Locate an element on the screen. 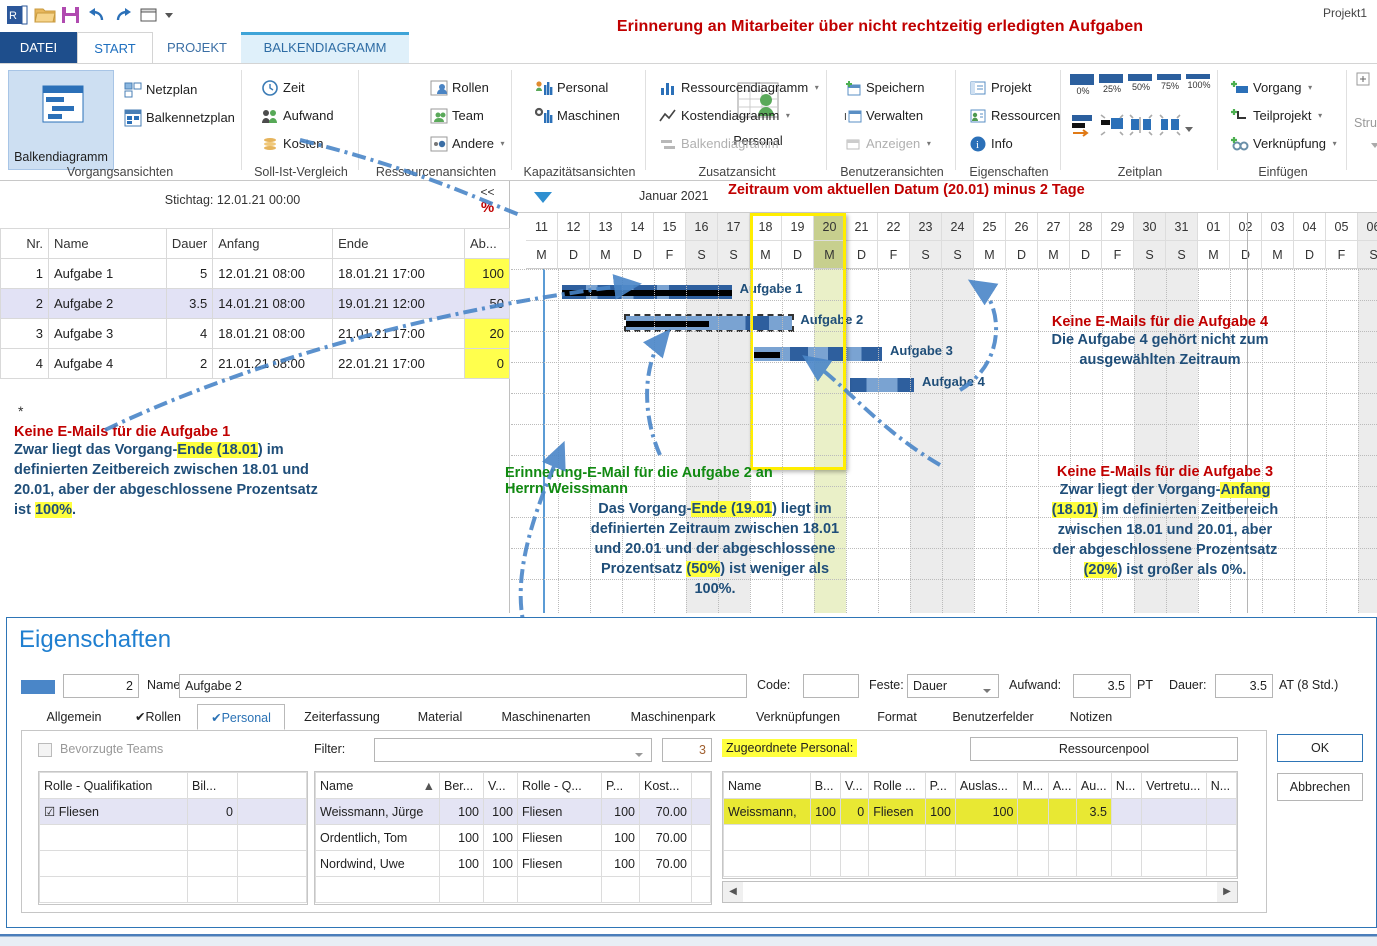  button-ressourcendiagramm: Ressourcendiagramm ▾ is located at coordinates (738, 88).